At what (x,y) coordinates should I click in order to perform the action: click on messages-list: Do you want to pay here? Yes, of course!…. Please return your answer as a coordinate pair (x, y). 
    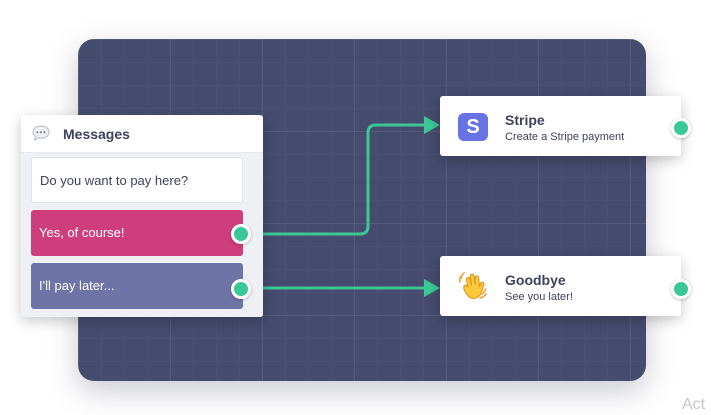
    Looking at the image, I should click on (142, 235).